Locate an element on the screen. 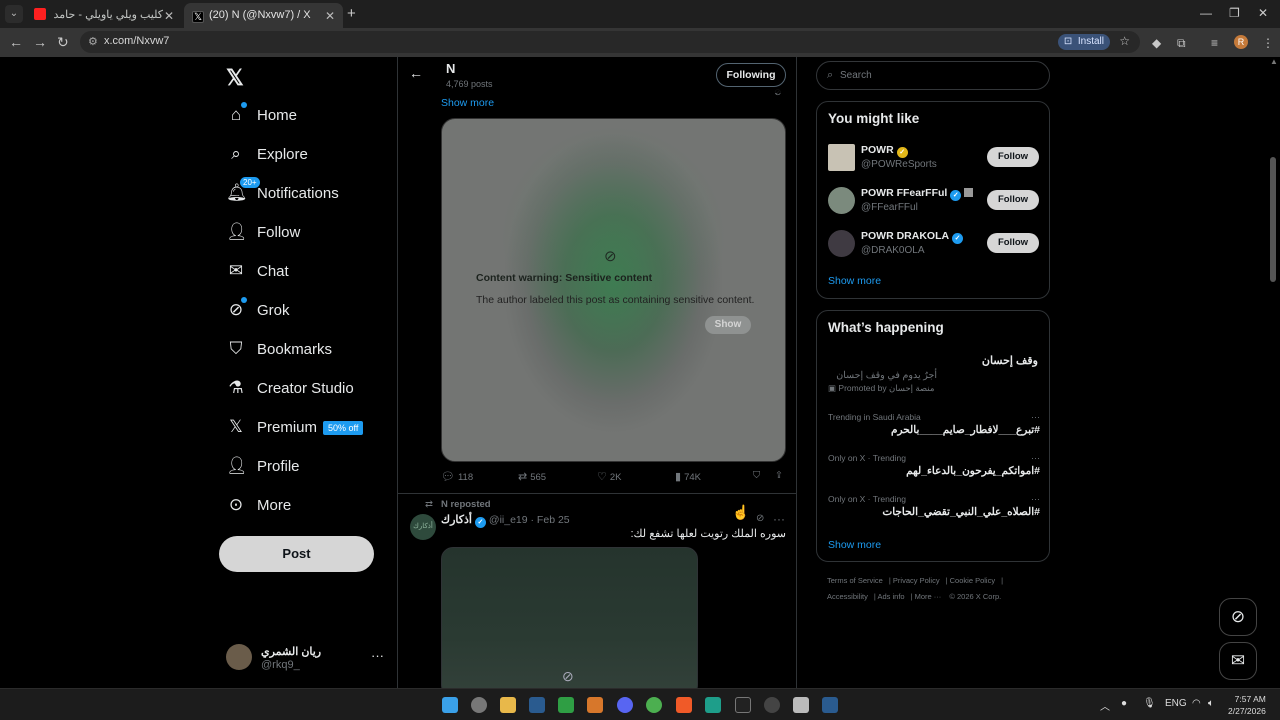  show-sensitive-button: Show is located at coordinates (728, 325).